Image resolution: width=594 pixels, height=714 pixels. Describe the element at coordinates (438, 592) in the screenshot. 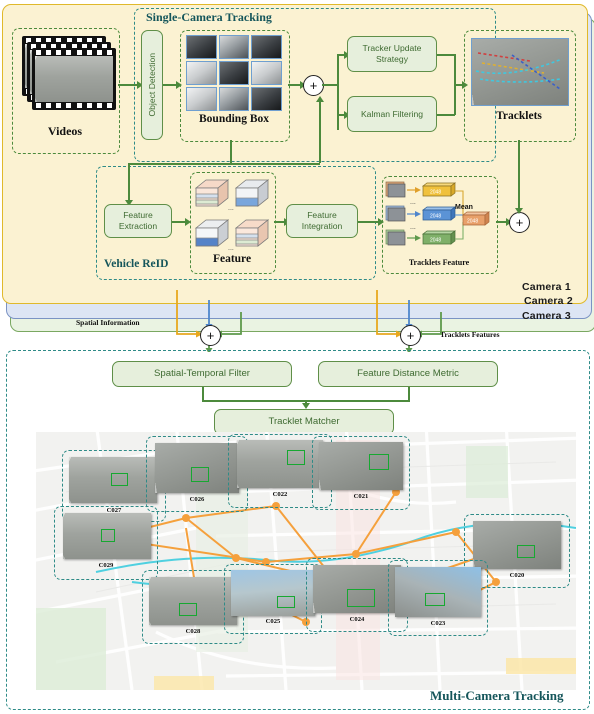

I see `camera-thumb-c023` at that location.